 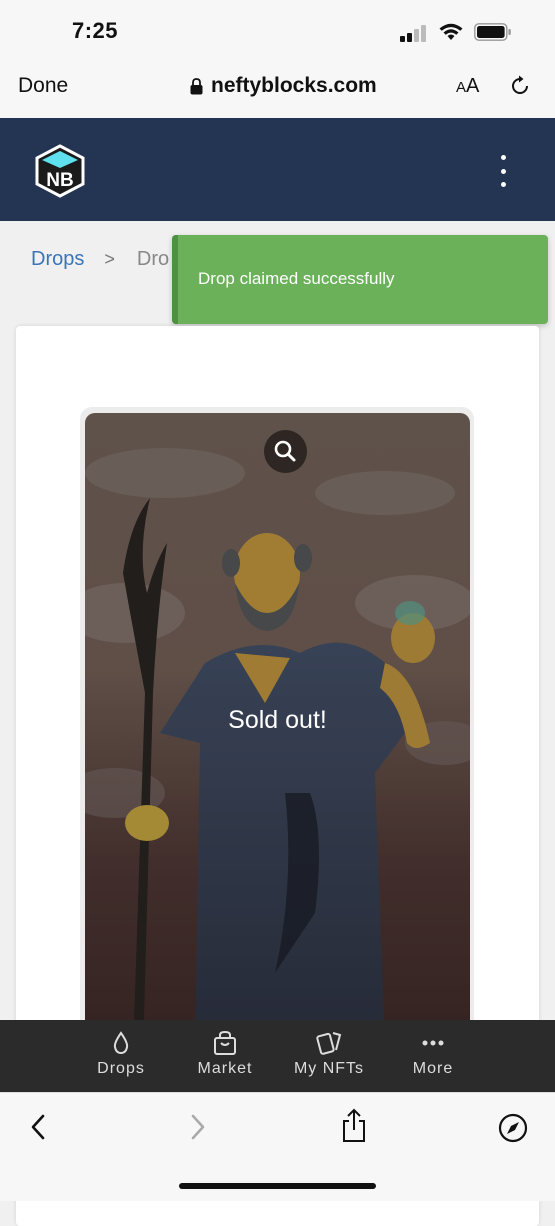 What do you see at coordinates (43, 86) in the screenshot?
I see `done-button: Done` at bounding box center [43, 86].